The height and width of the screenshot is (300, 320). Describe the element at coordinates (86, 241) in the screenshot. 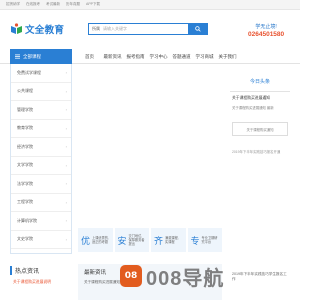

I see `feature-icon: 优` at that location.